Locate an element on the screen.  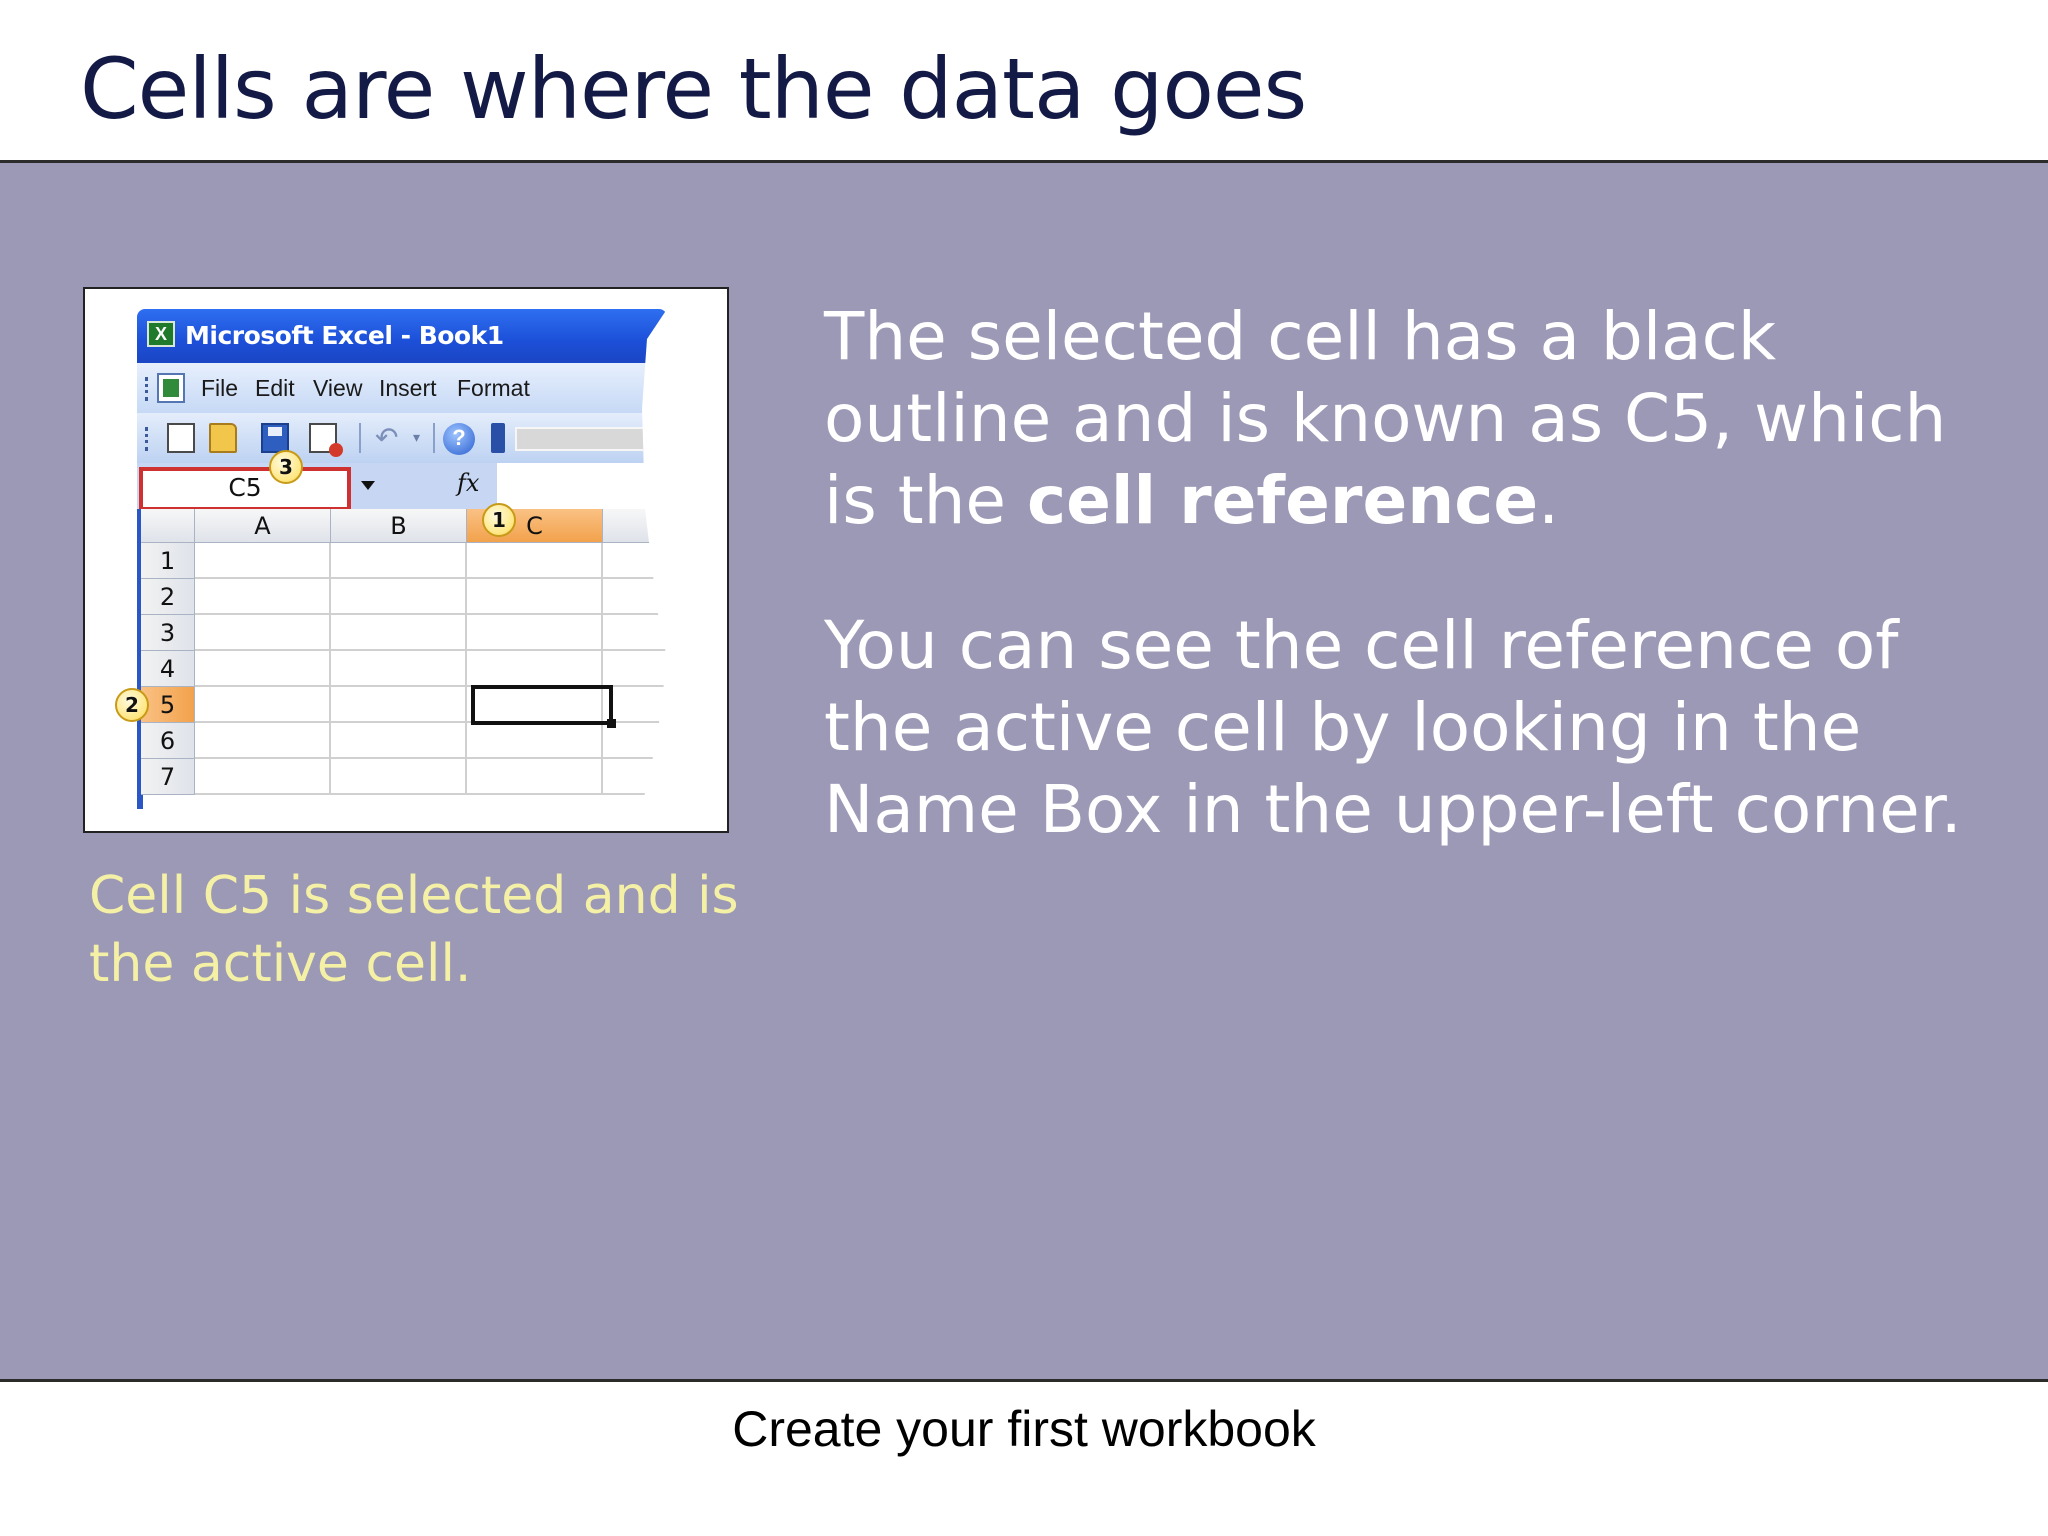
footer-divider is located at coordinates (1024, 1380).